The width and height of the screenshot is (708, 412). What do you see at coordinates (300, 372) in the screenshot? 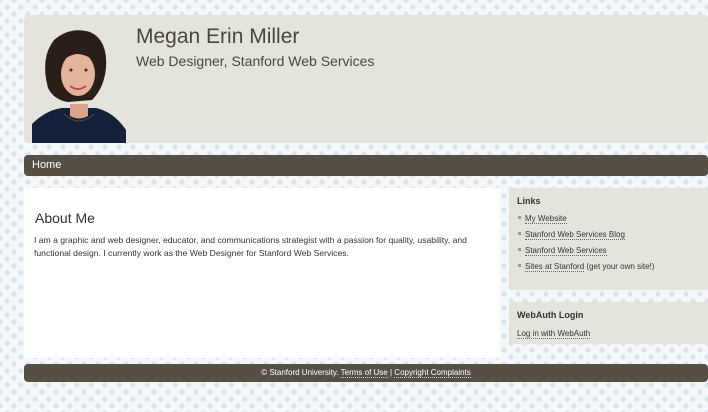
I see `copyright-text: © Stanford University.` at bounding box center [300, 372].